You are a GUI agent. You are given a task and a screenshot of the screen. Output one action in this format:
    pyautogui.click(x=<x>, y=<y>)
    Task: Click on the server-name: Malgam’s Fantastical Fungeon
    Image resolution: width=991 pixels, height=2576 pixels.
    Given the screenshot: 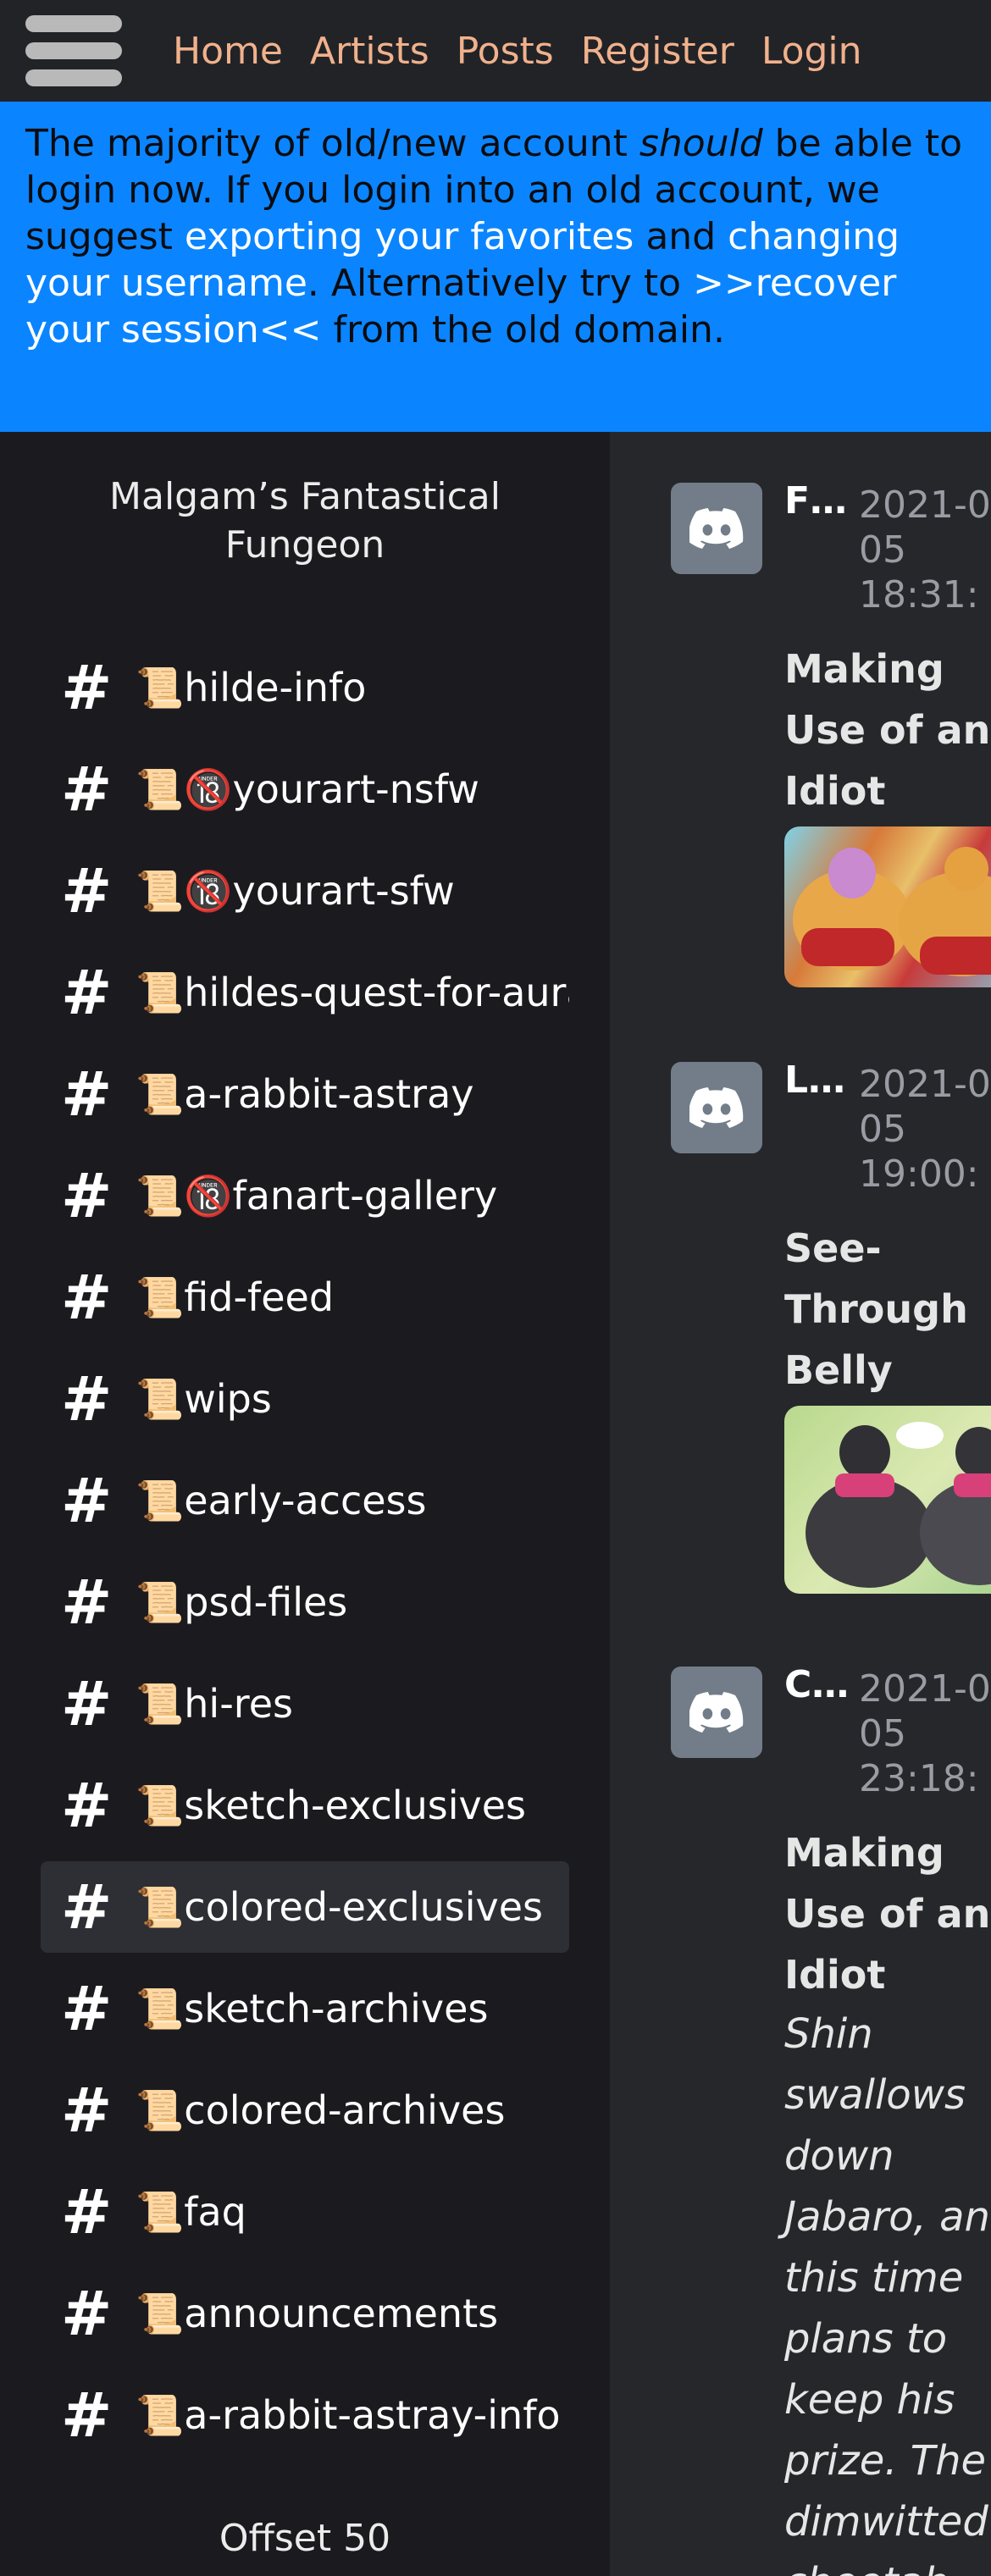 What is the action you would take?
    pyautogui.click(x=305, y=521)
    